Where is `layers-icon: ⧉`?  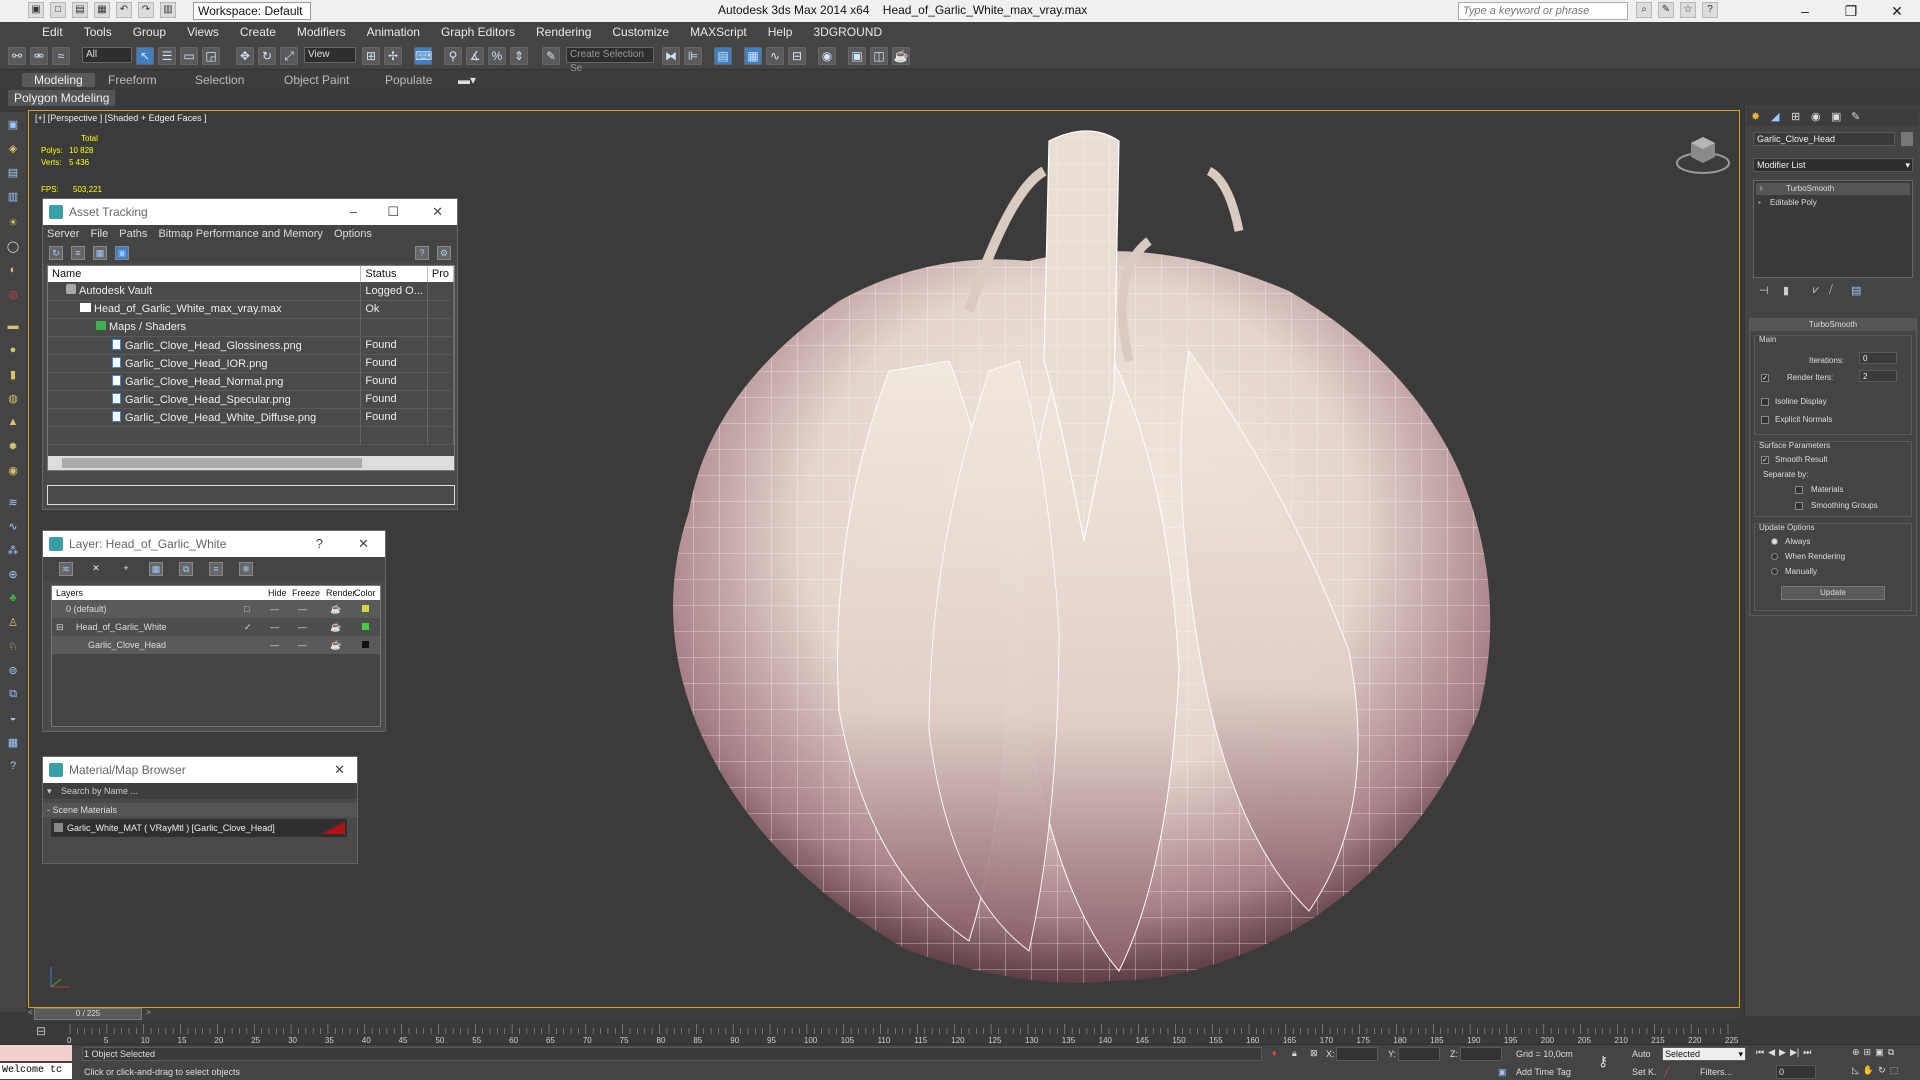 layers-icon: ⧉ is located at coordinates (13, 695).